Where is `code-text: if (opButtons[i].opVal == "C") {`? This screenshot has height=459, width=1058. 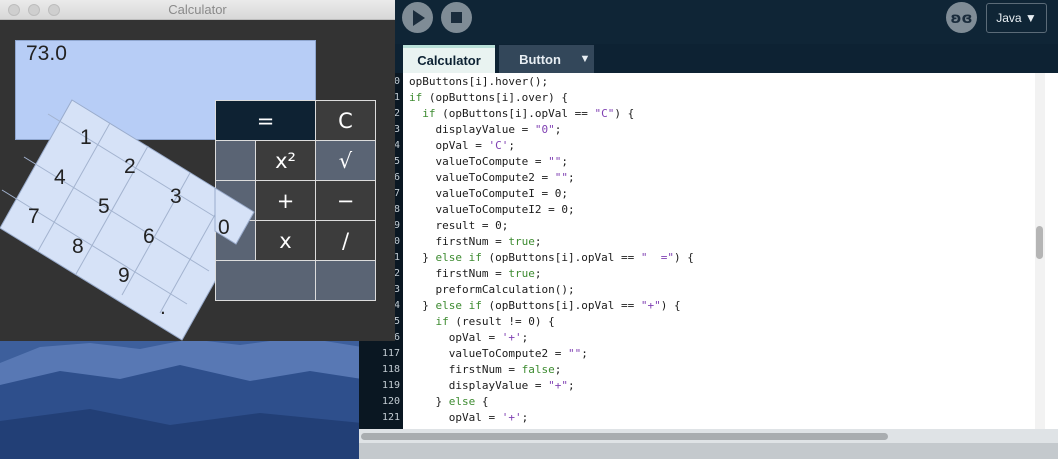
code-text: if (opButtons[i].opVal == "C") { is located at coordinates (528, 113).